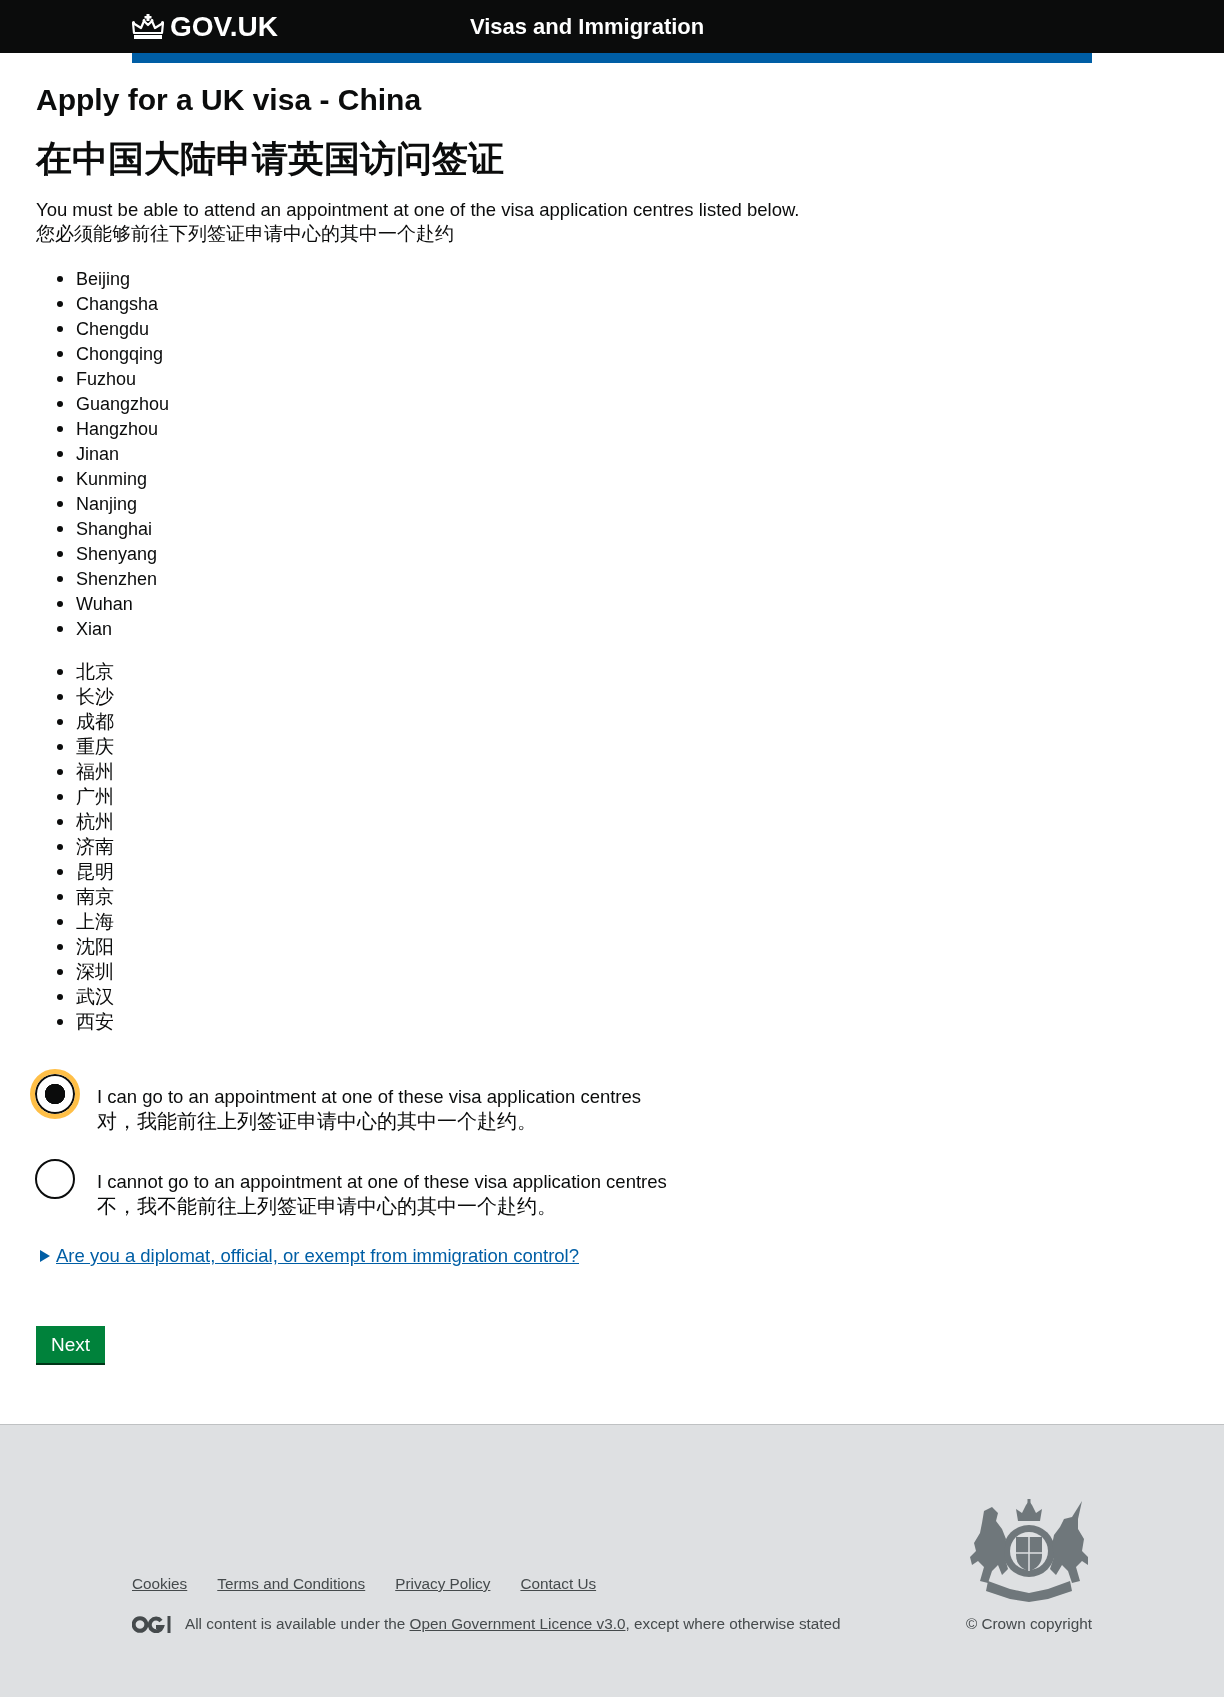  I want to click on option-label: I can go to an appointment at one of these visa application centres, so click(369, 1097).